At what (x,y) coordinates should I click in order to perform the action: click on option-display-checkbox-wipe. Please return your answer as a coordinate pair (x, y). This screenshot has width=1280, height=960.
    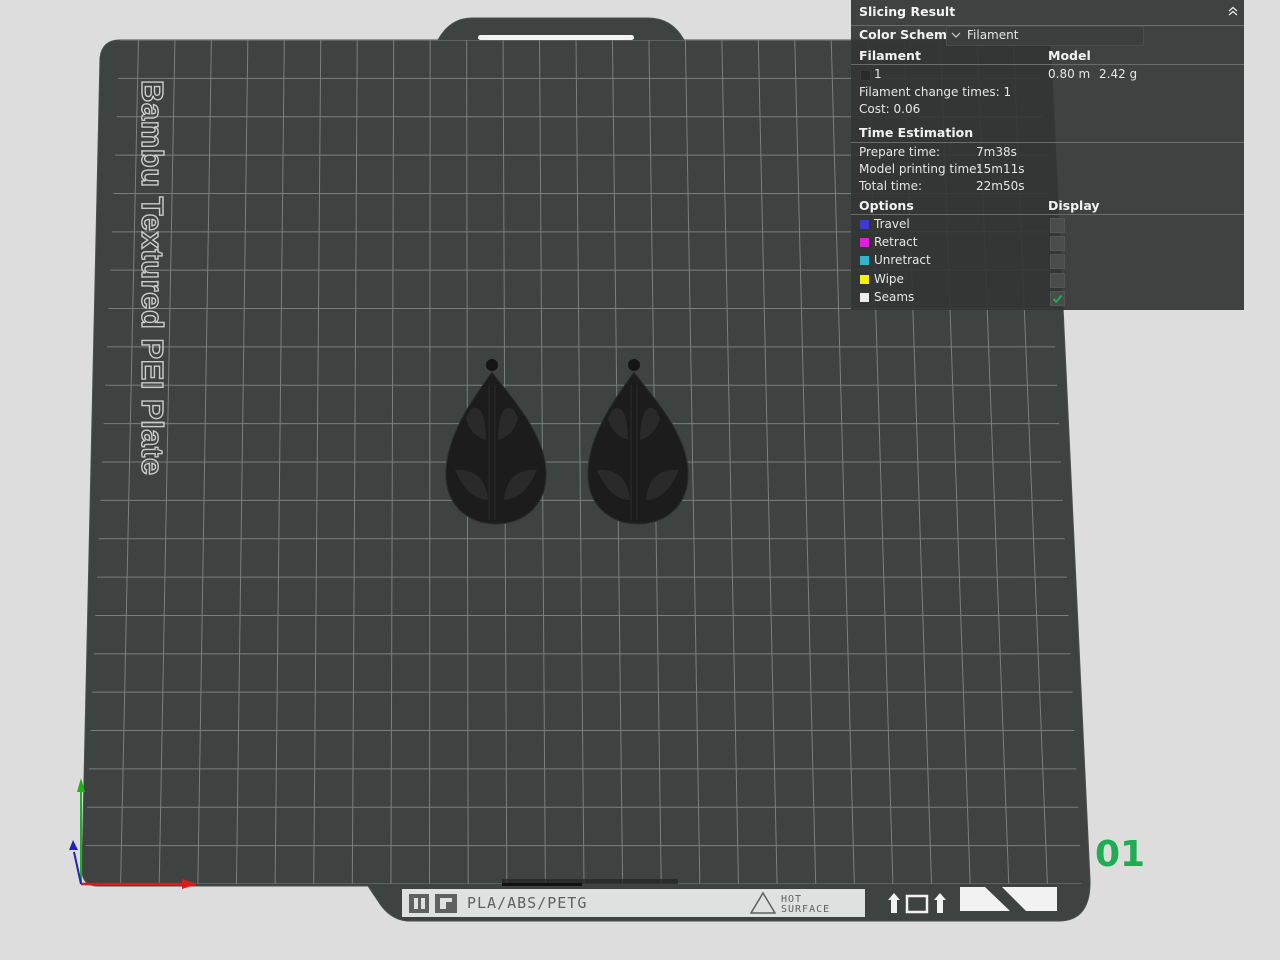
    Looking at the image, I should click on (1057, 280).